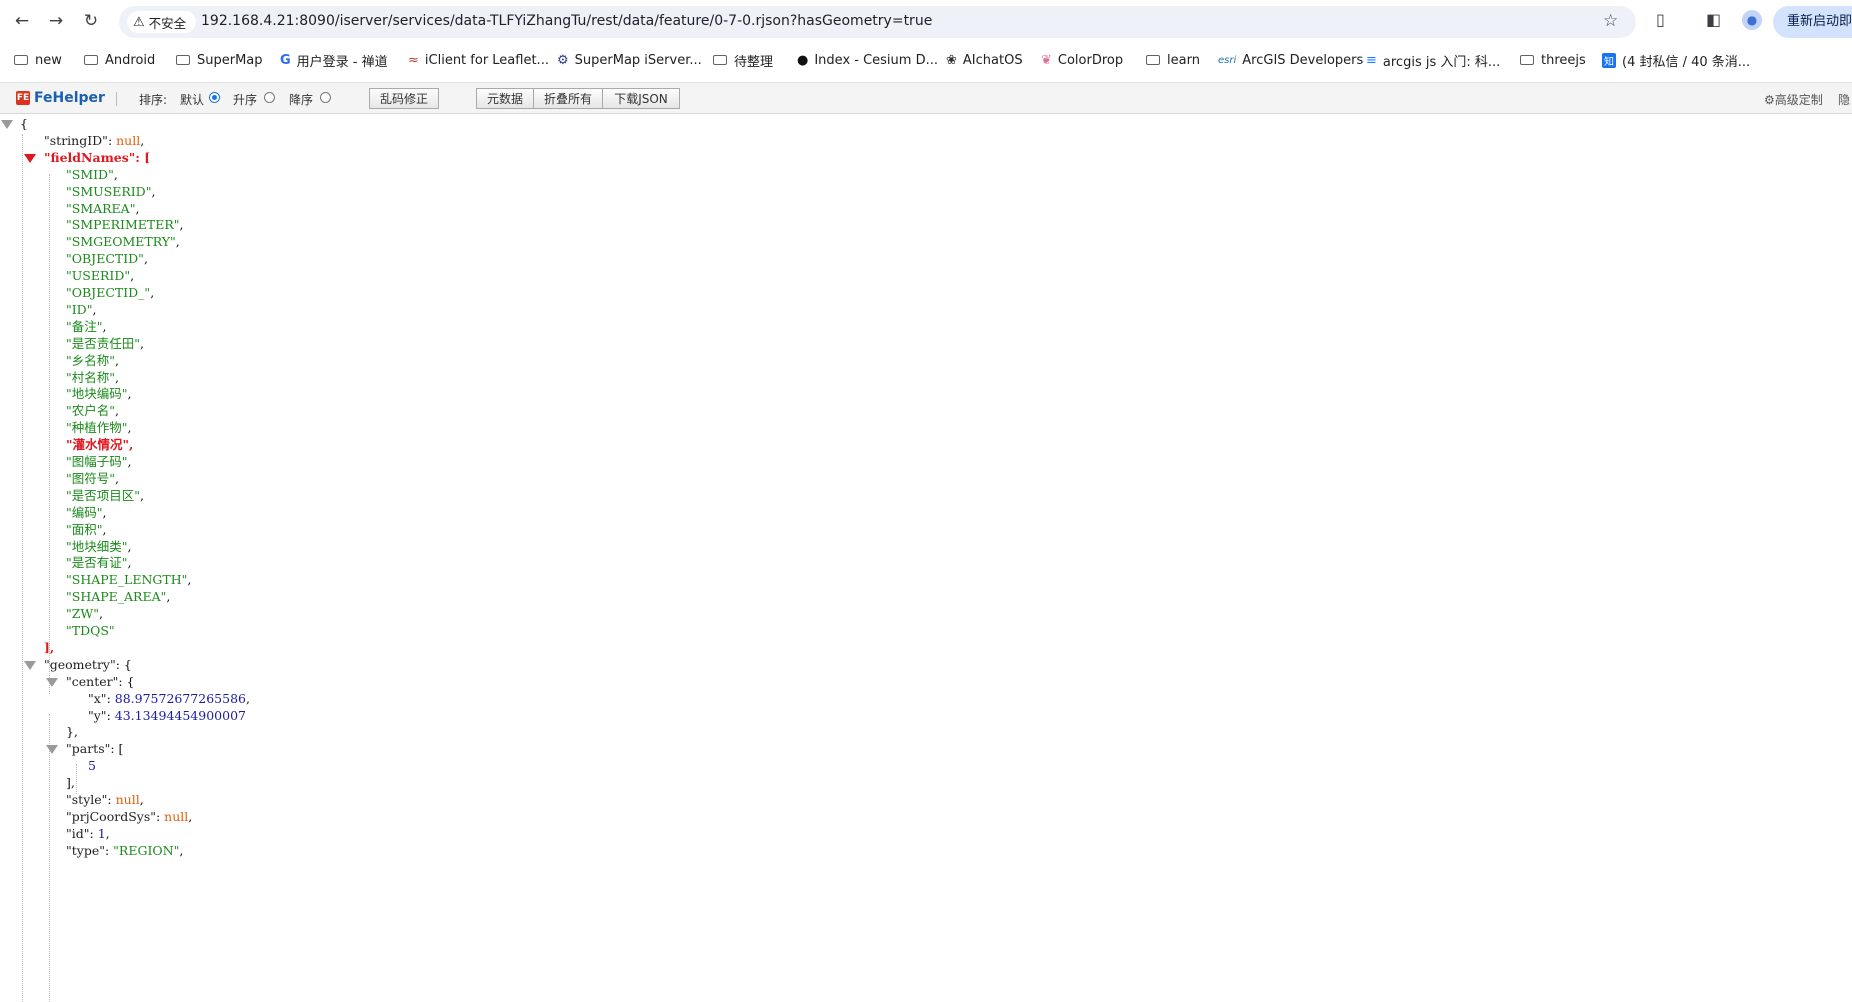 The width and height of the screenshot is (1852, 1002). I want to click on json-value: "fieldNames", so click(90, 157).